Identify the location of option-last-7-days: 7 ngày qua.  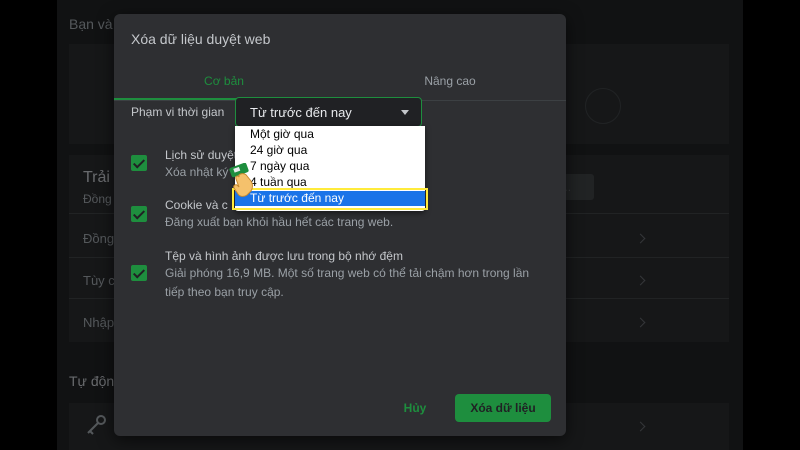
(330, 166).